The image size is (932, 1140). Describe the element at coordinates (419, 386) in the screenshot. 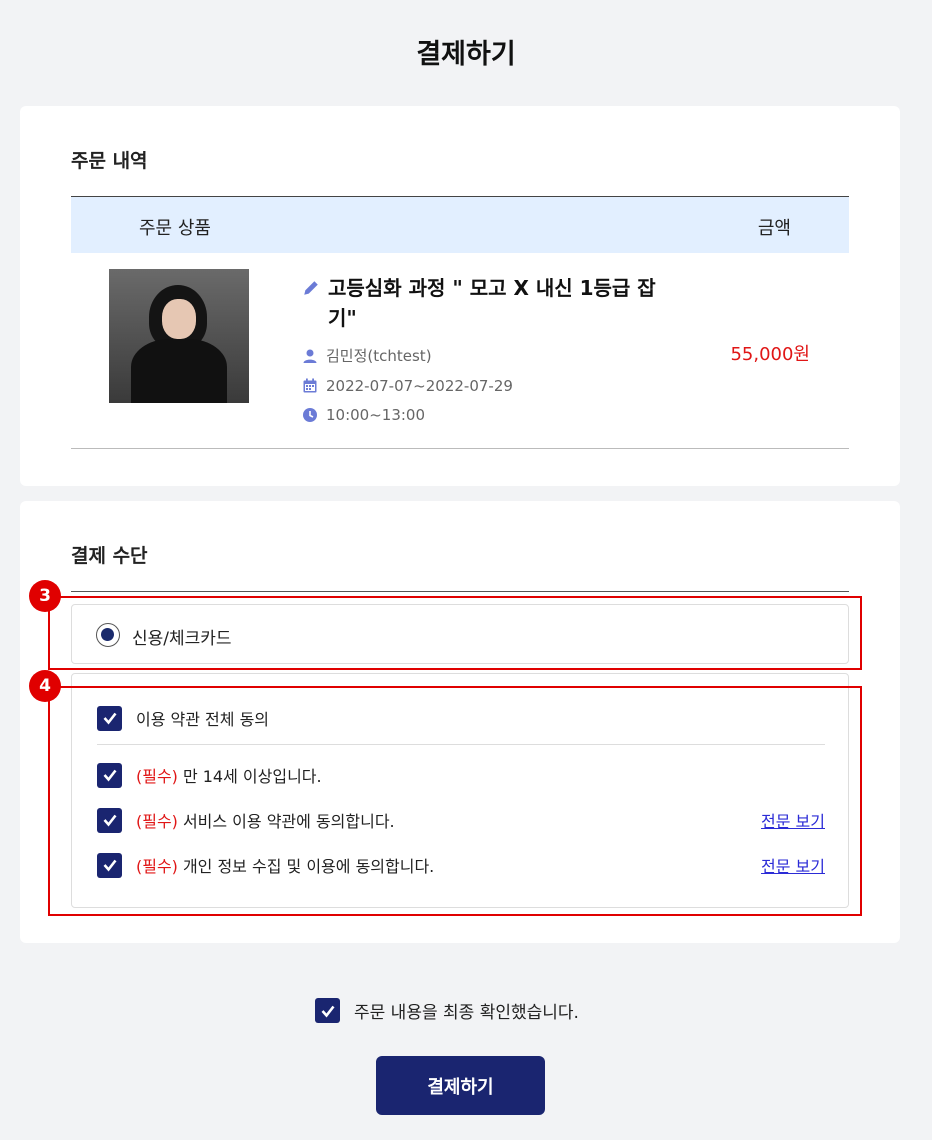

I see `course-period: 2022-07-07~2022-07-29` at that location.